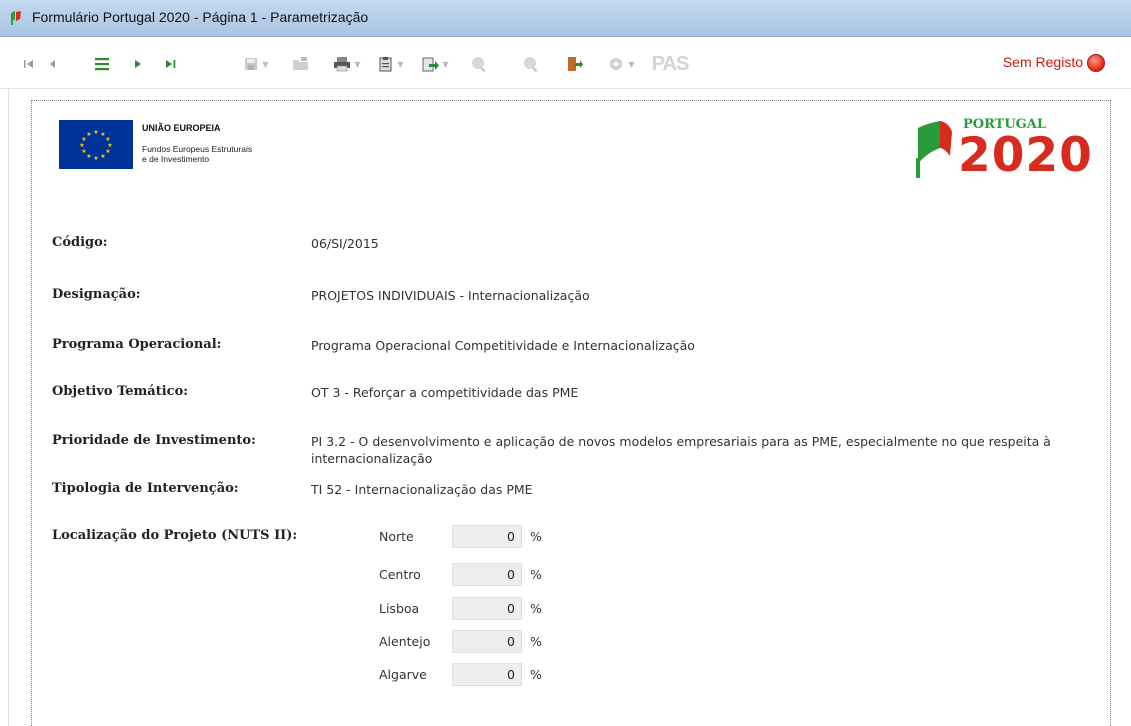  What do you see at coordinates (422, 489) in the screenshot?
I see `tipologia-intervencao-value: TI 52 - Internacionalização das PME` at bounding box center [422, 489].